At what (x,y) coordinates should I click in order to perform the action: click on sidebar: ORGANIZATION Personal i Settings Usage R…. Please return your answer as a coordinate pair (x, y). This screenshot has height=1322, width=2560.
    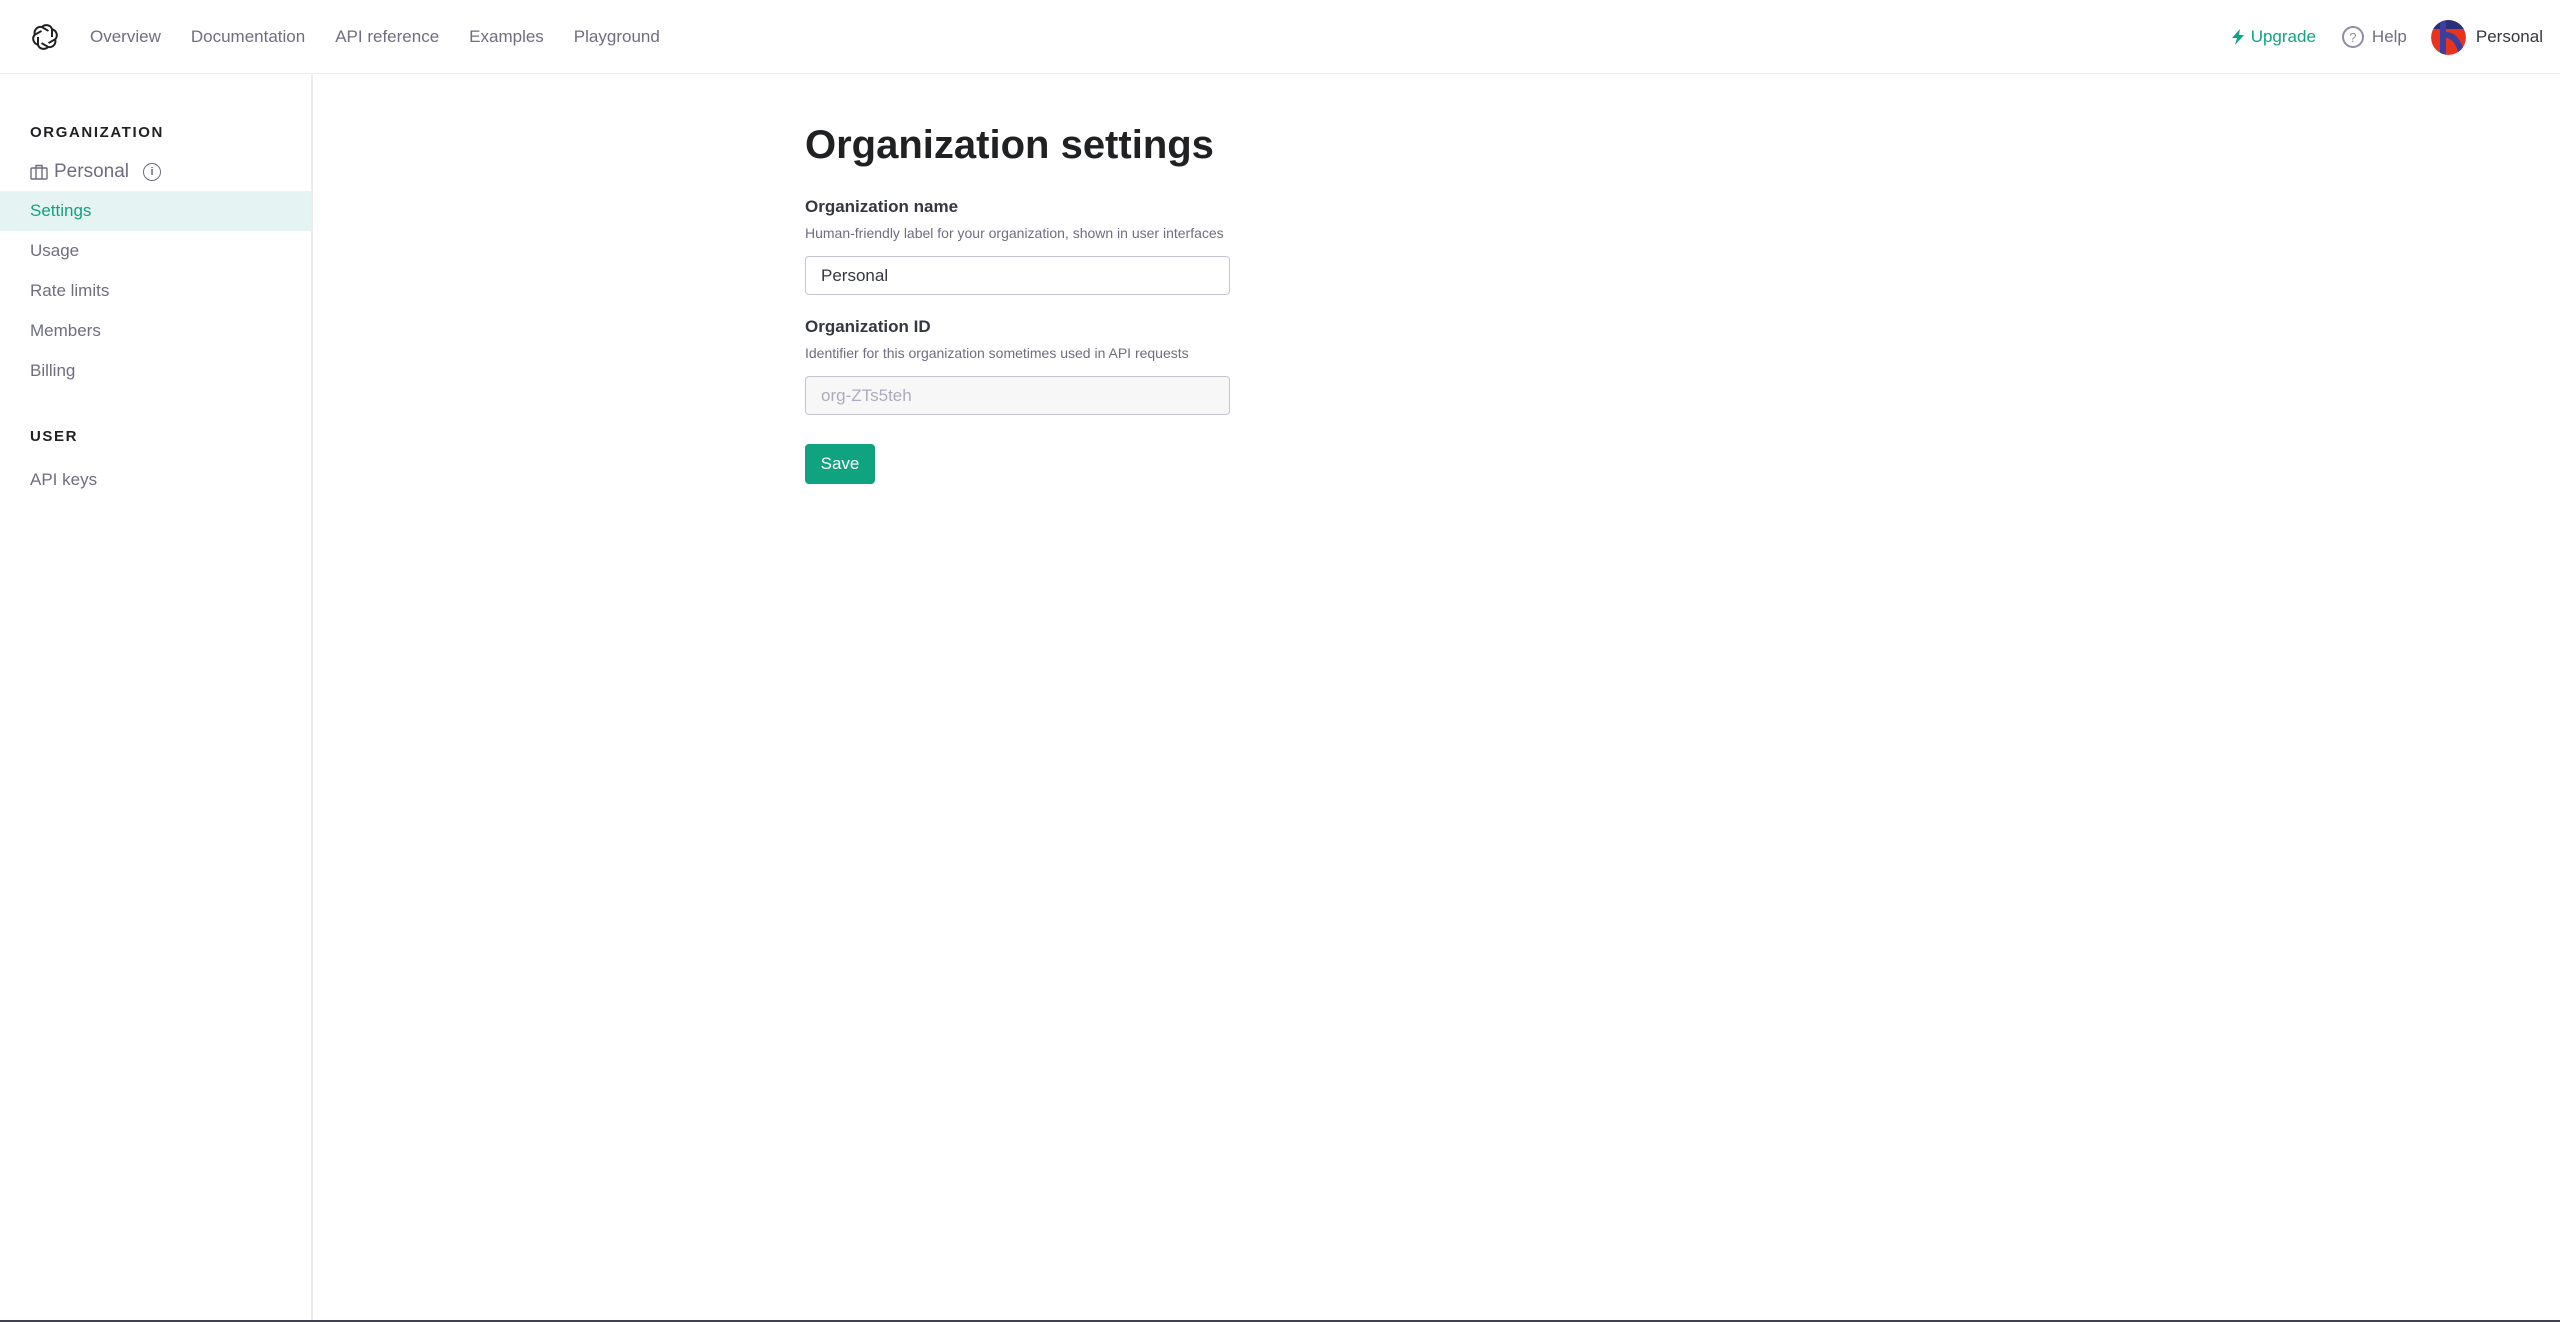
    Looking at the image, I should click on (156, 697).